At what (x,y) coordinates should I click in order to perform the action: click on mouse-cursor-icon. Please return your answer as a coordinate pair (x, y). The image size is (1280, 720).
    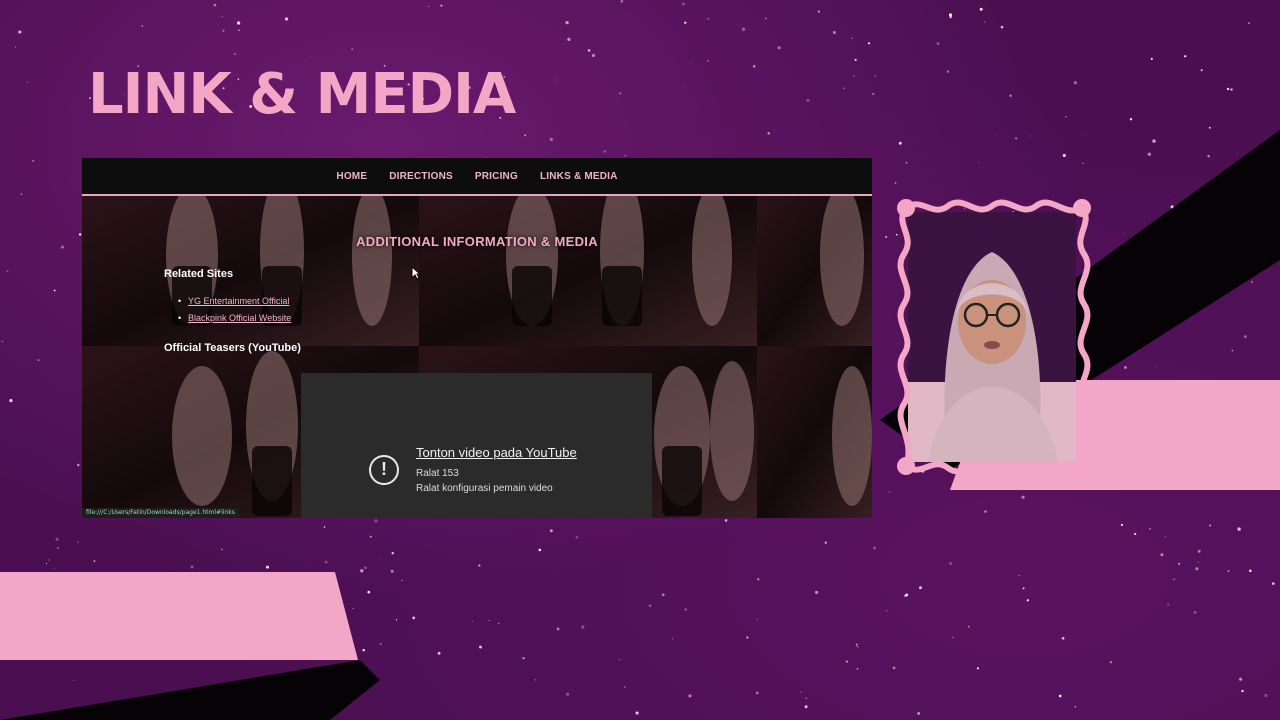
    Looking at the image, I should click on (416, 273).